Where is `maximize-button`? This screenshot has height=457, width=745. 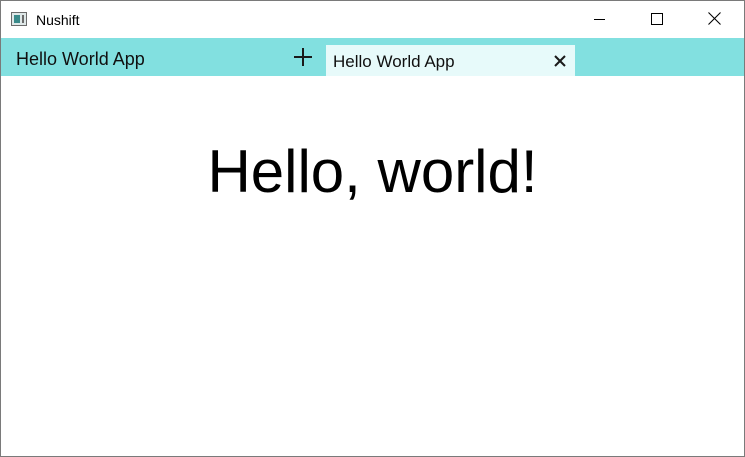 maximize-button is located at coordinates (657, 19).